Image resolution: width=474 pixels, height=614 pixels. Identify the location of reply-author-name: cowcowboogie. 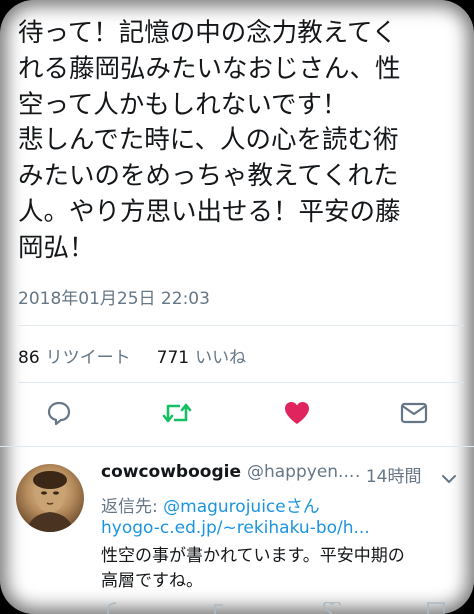
(171, 472).